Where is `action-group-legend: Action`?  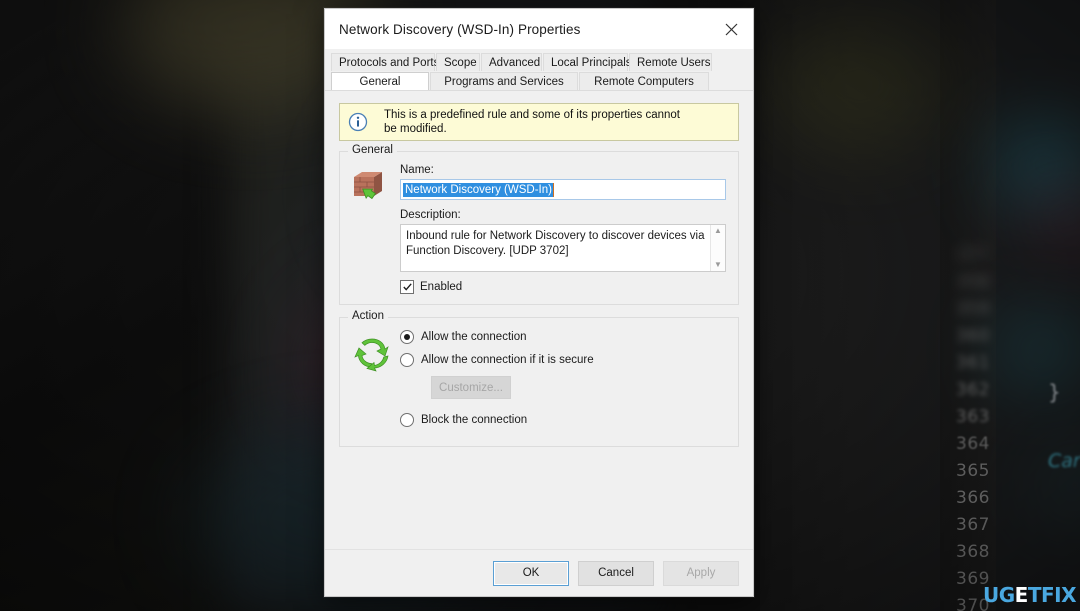 action-group-legend: Action is located at coordinates (368, 316).